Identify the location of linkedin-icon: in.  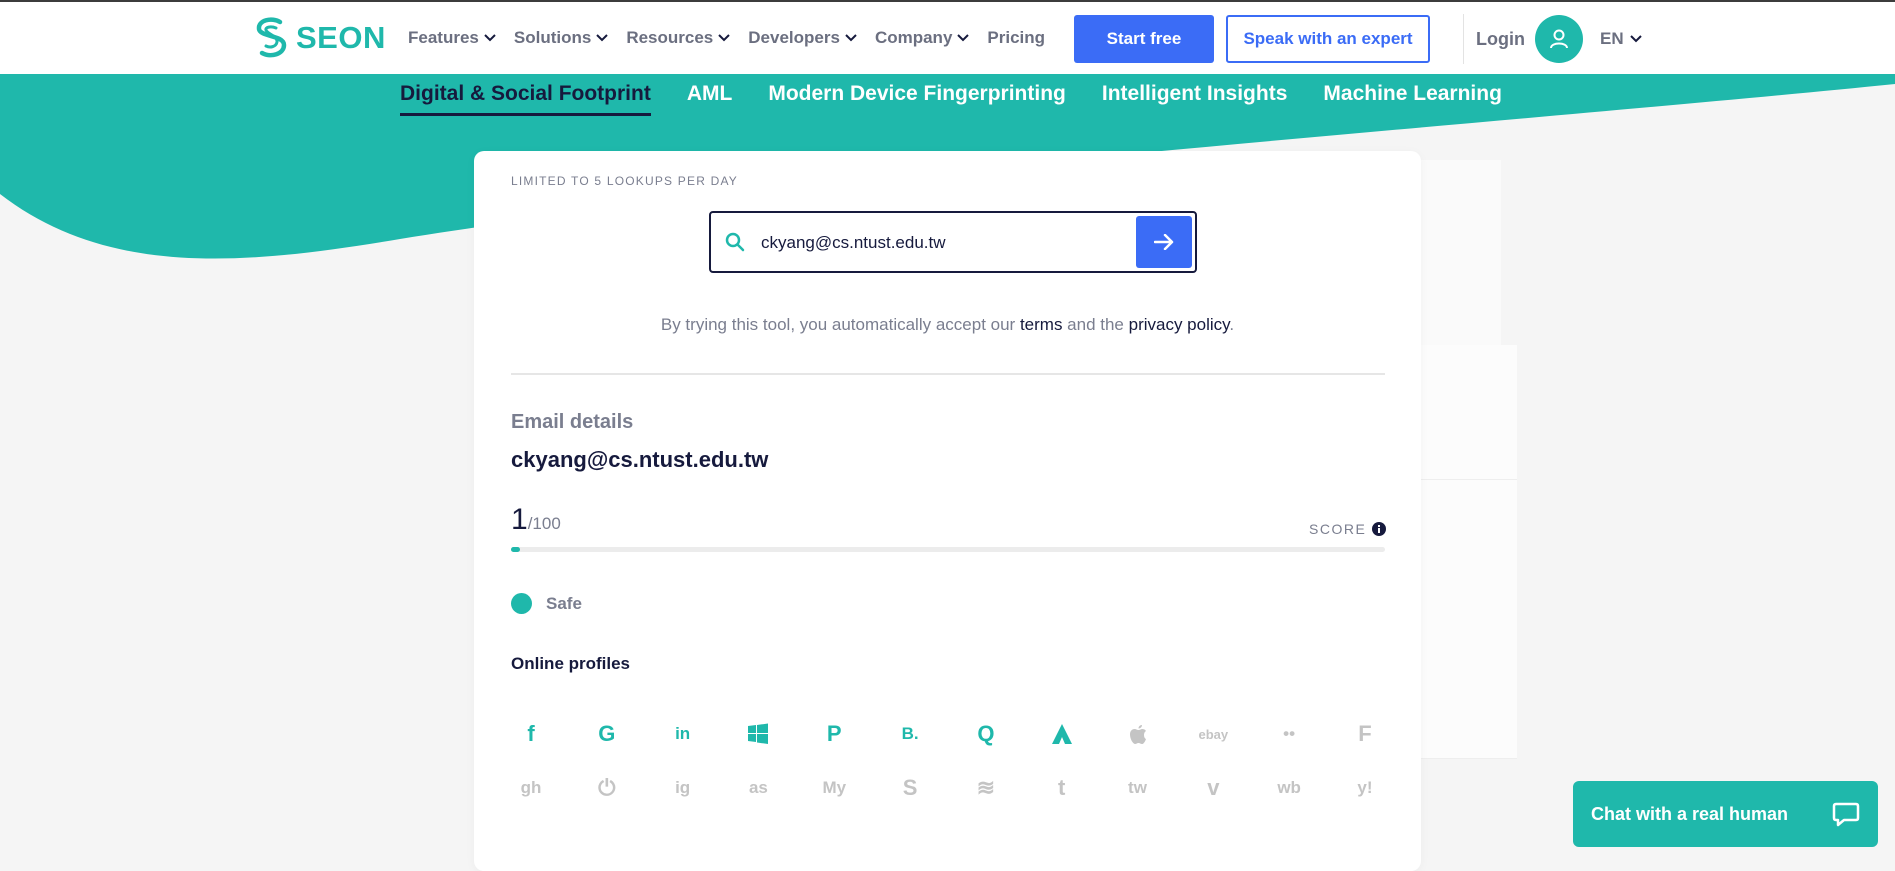
(683, 733).